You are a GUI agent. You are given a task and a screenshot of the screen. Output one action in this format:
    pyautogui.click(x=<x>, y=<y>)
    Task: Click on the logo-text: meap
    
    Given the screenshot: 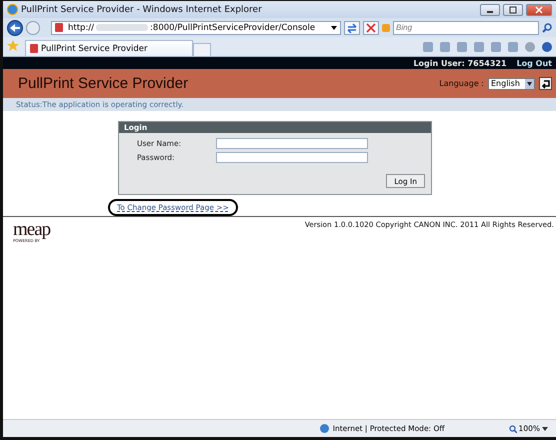 What is the action you would take?
    pyautogui.click(x=31, y=229)
    